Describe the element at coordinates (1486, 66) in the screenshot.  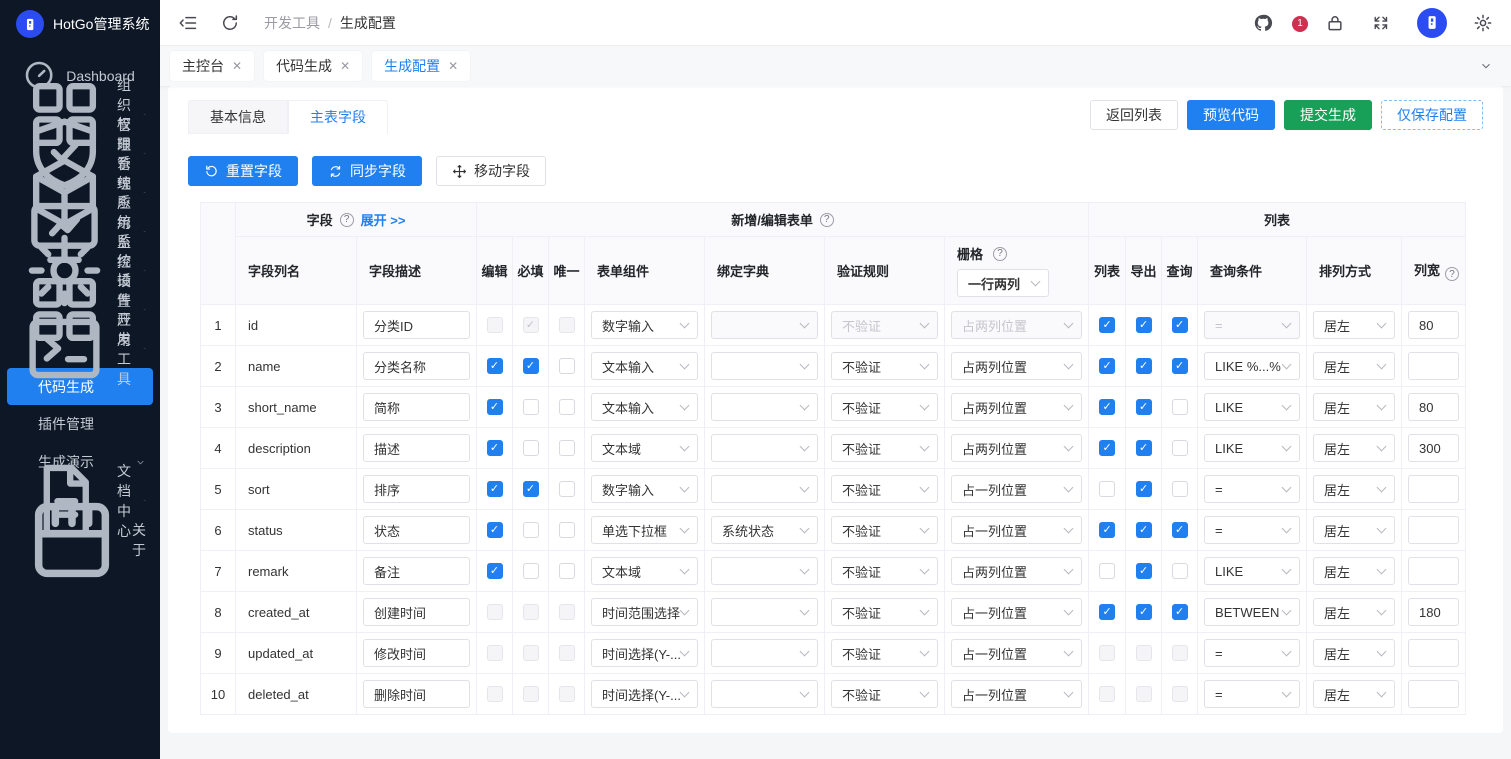
I see `chevron-down-icon` at that location.